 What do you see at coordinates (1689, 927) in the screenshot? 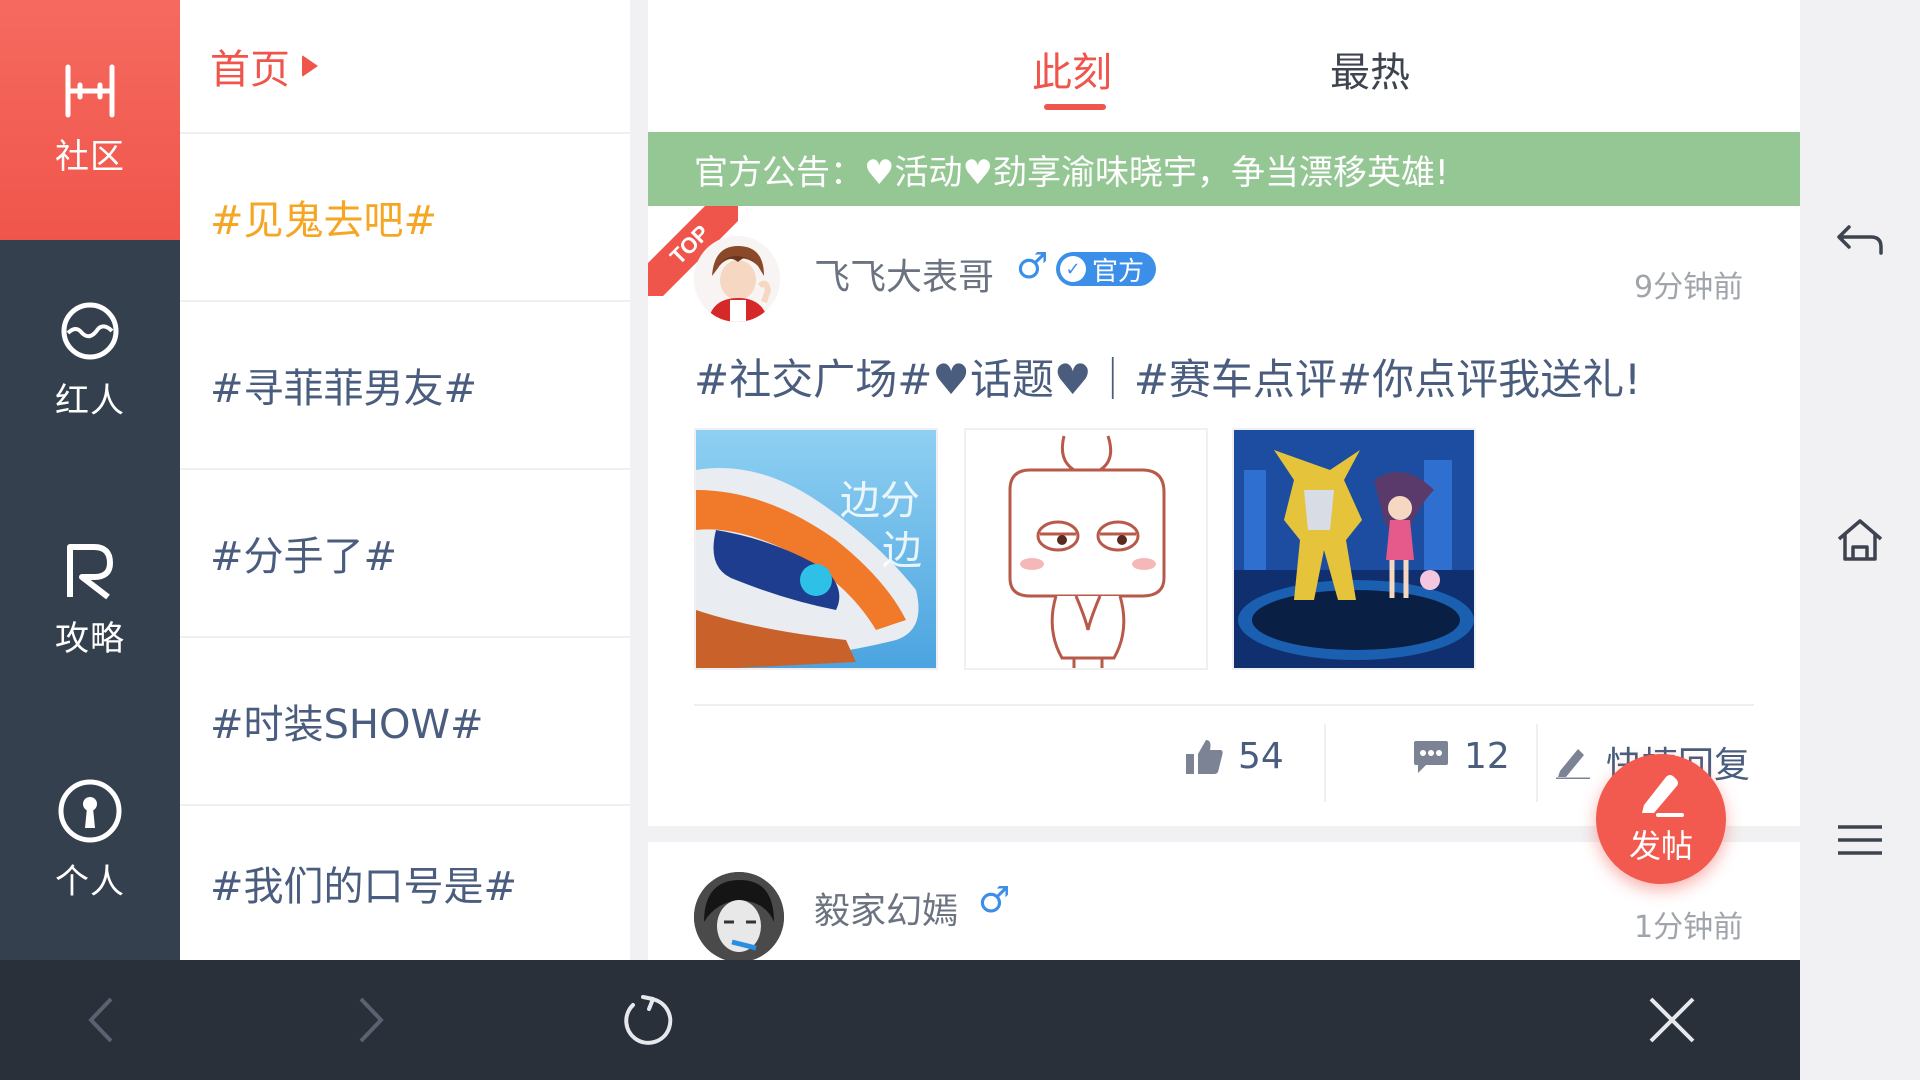
I see `post-time: 1分钟前` at bounding box center [1689, 927].